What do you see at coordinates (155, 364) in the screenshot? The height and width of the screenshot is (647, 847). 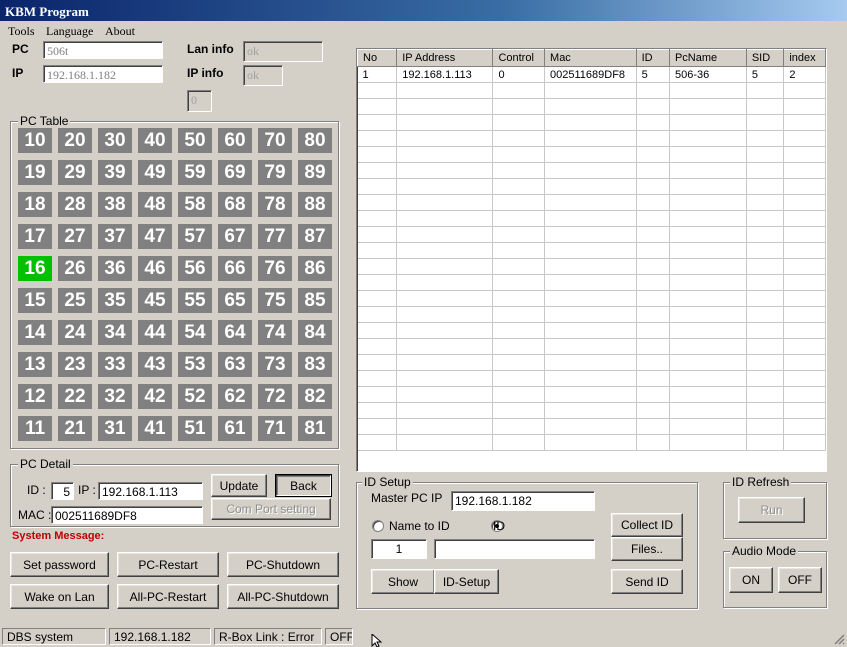 I see `pc-cell-43: 43` at bounding box center [155, 364].